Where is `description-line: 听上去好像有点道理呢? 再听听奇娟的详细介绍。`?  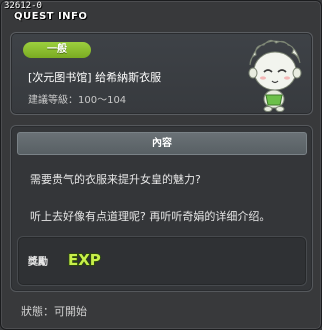 description-line: 听上去好像有点道理呢? 再听听奇娟的详细介绍。 is located at coordinates (150, 216).